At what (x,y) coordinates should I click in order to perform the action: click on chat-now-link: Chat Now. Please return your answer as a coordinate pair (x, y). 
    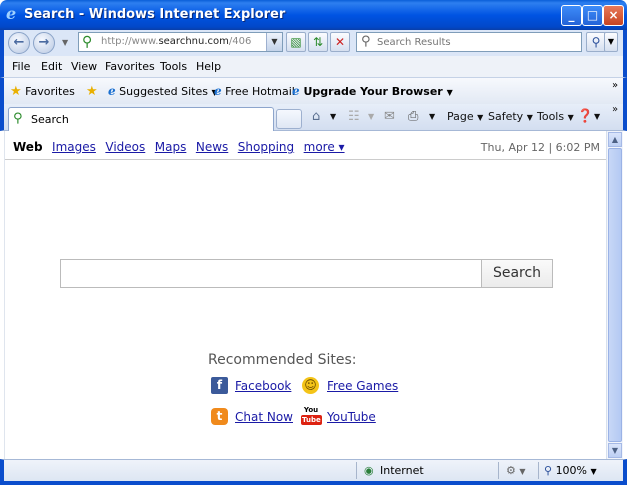
    Looking at the image, I should click on (264, 417).